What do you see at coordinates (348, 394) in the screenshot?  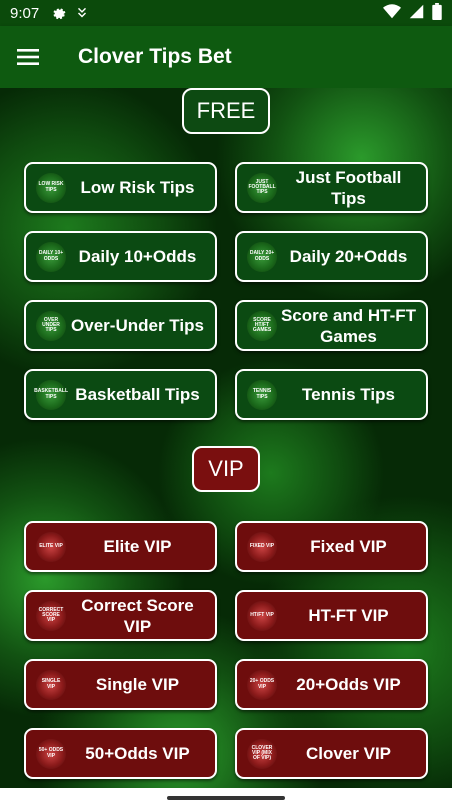 I see `button-label: Tennis Tips` at bounding box center [348, 394].